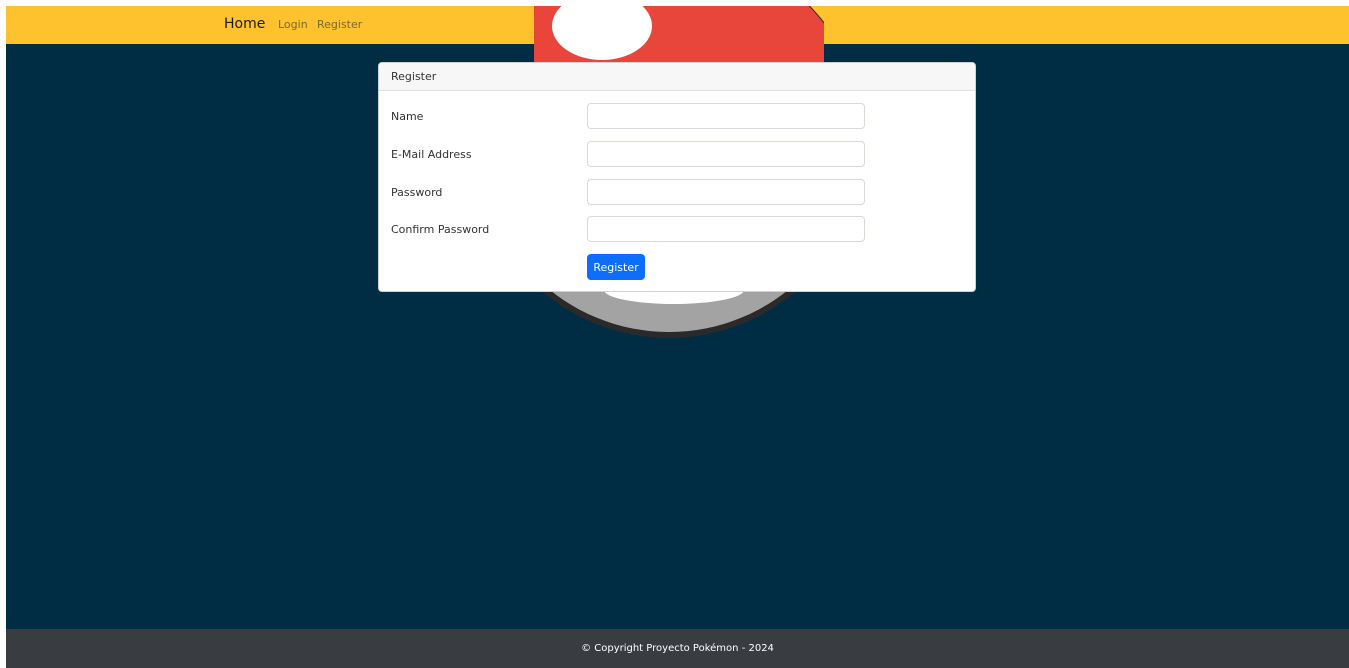 The image size is (1349, 668). What do you see at coordinates (616, 267) in the screenshot?
I see `register-button: Register` at bounding box center [616, 267].